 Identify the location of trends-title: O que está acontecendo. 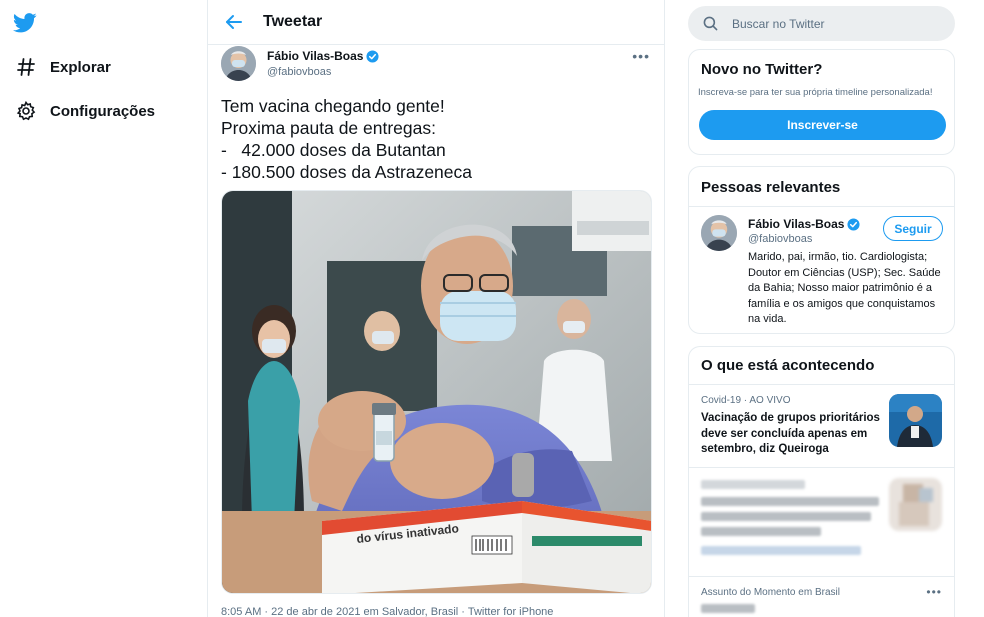
(788, 365).